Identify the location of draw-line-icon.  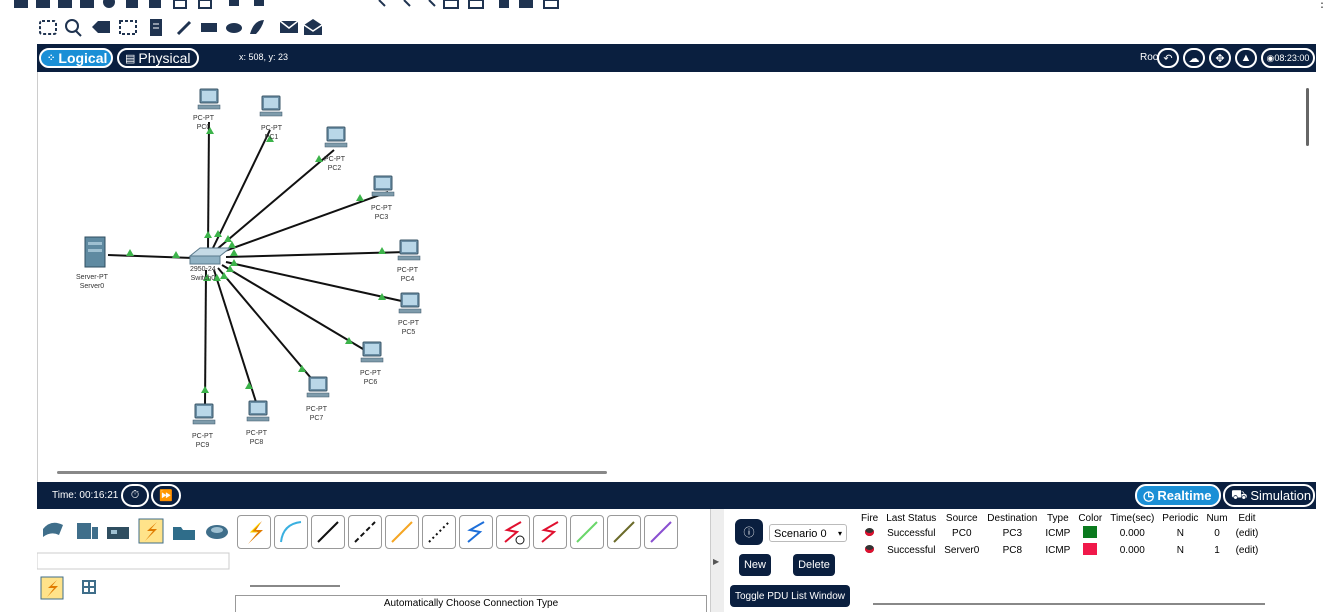
(184, 28).